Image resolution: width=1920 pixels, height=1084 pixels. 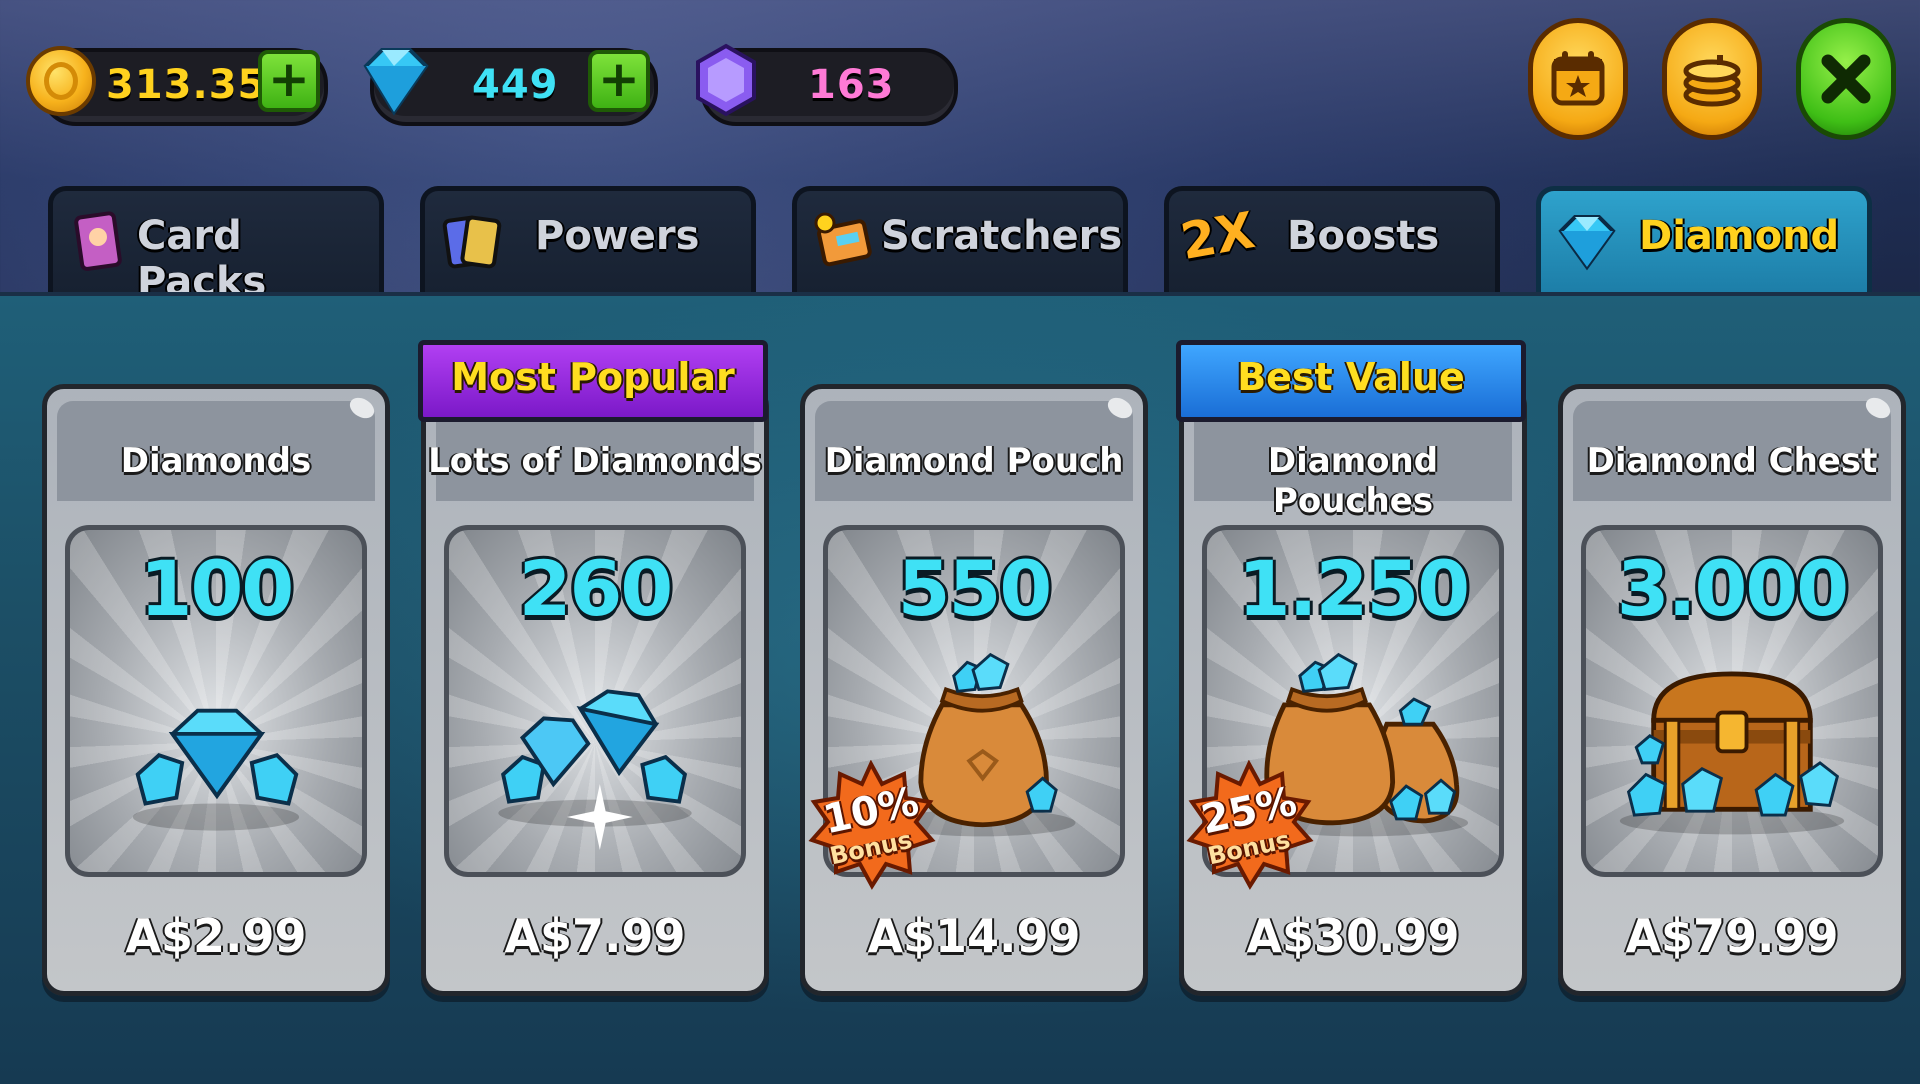 I want to click on coin-rewards-button, so click(x=1712, y=79).